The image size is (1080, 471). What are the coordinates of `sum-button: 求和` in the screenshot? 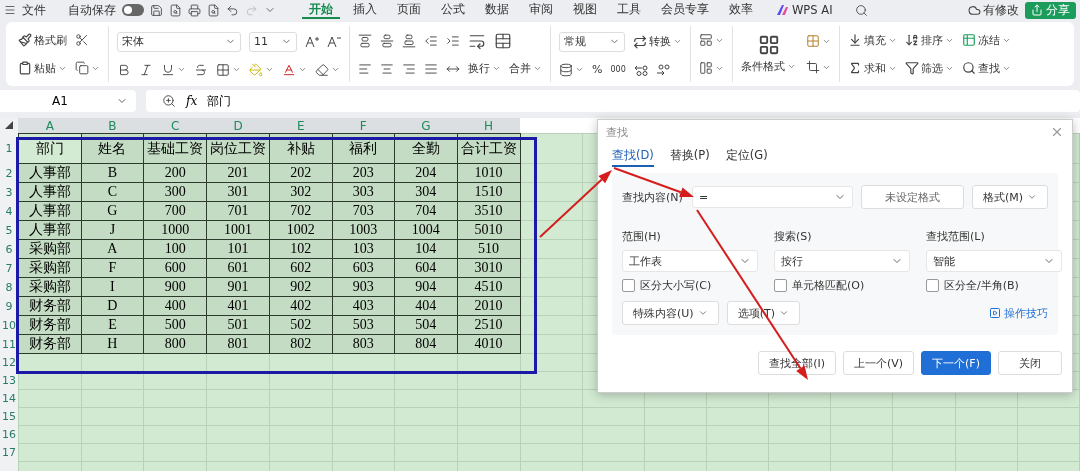 It's located at (872, 68).